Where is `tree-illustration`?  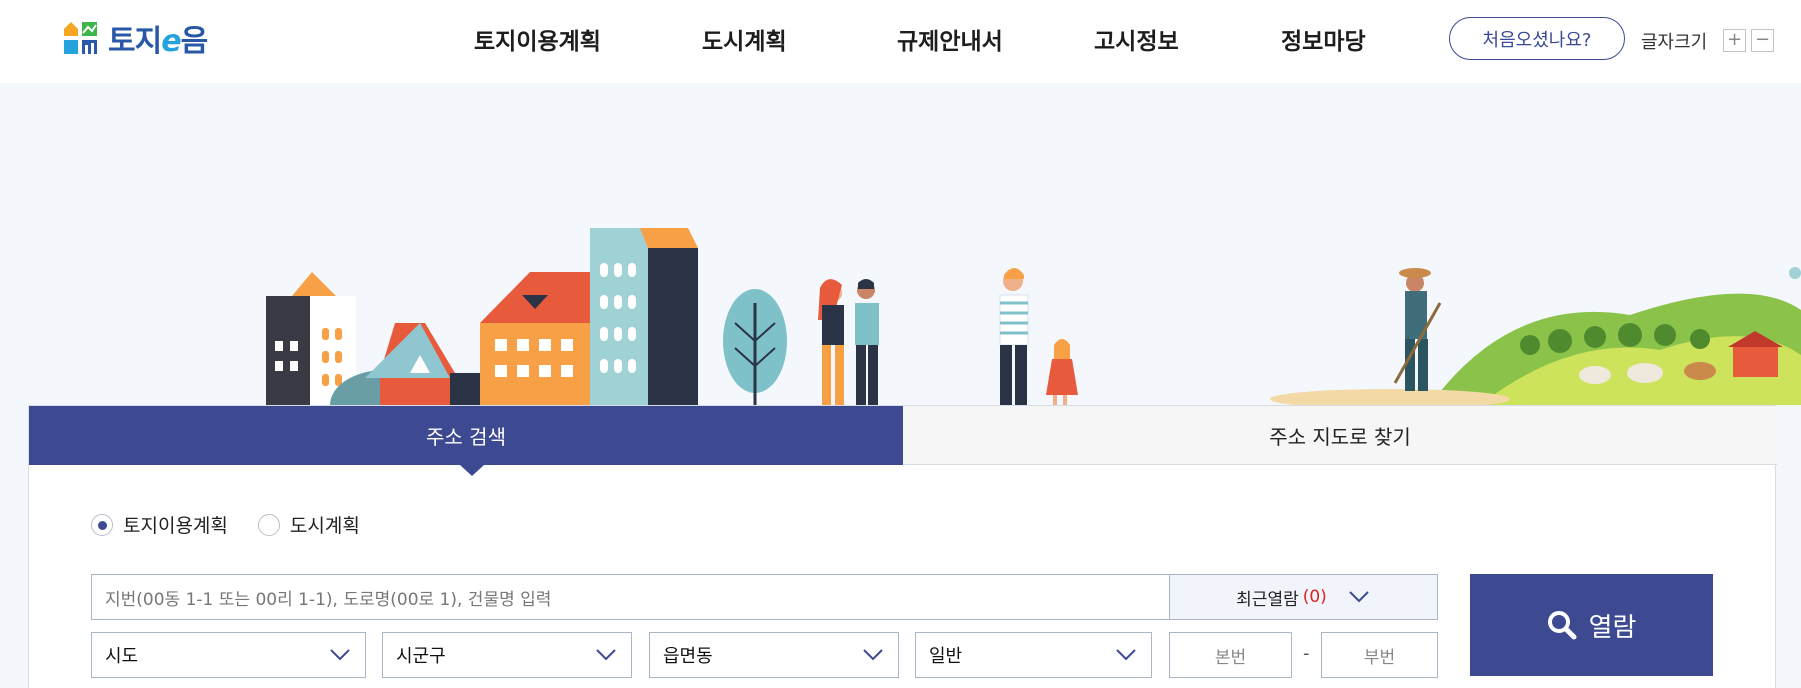 tree-illustration is located at coordinates (755, 347).